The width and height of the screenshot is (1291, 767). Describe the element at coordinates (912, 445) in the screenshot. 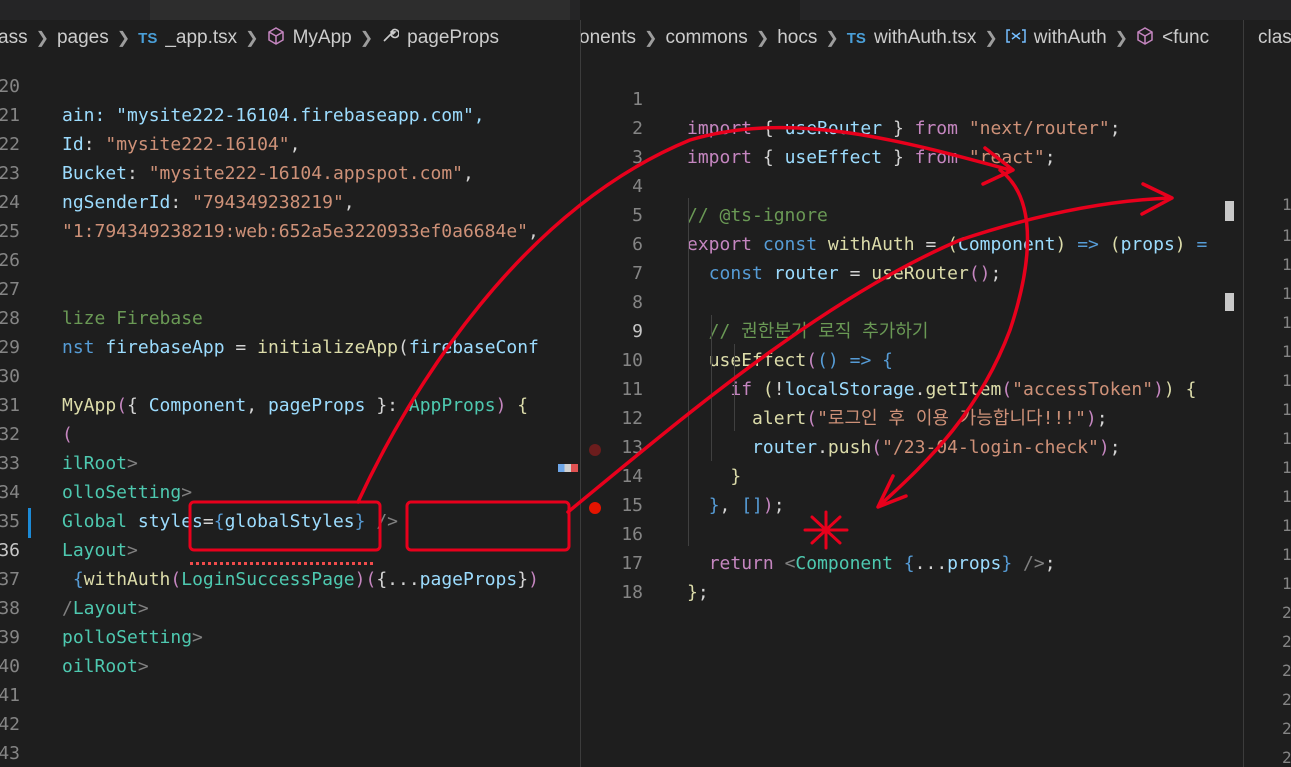

I see `code-line: 13 }` at that location.